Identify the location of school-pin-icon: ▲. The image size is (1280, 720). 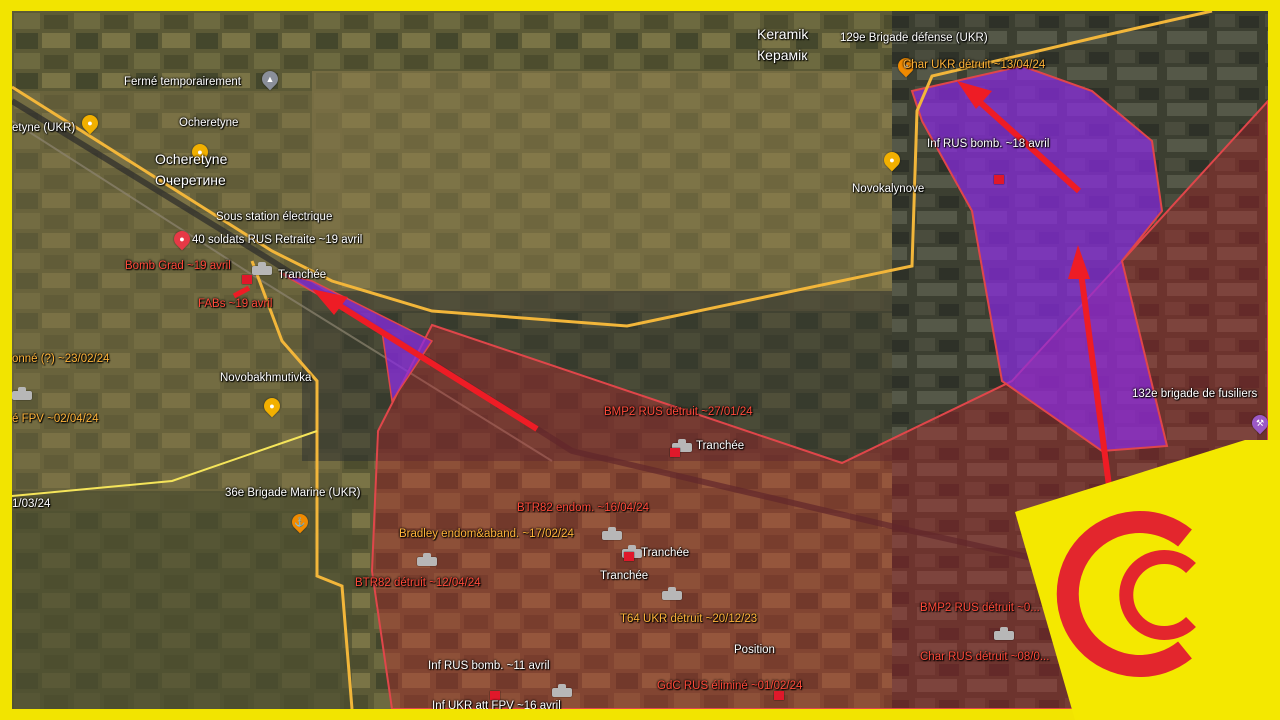
(270, 79).